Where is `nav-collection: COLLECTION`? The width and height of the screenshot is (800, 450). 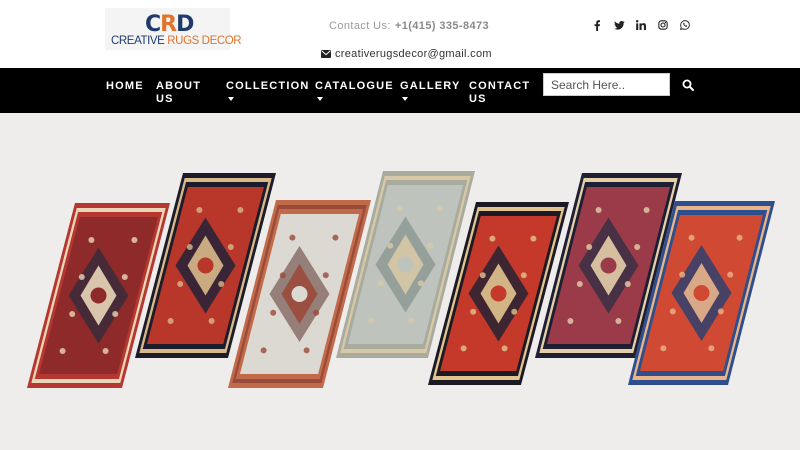 nav-collection: COLLECTION is located at coordinates (267, 90).